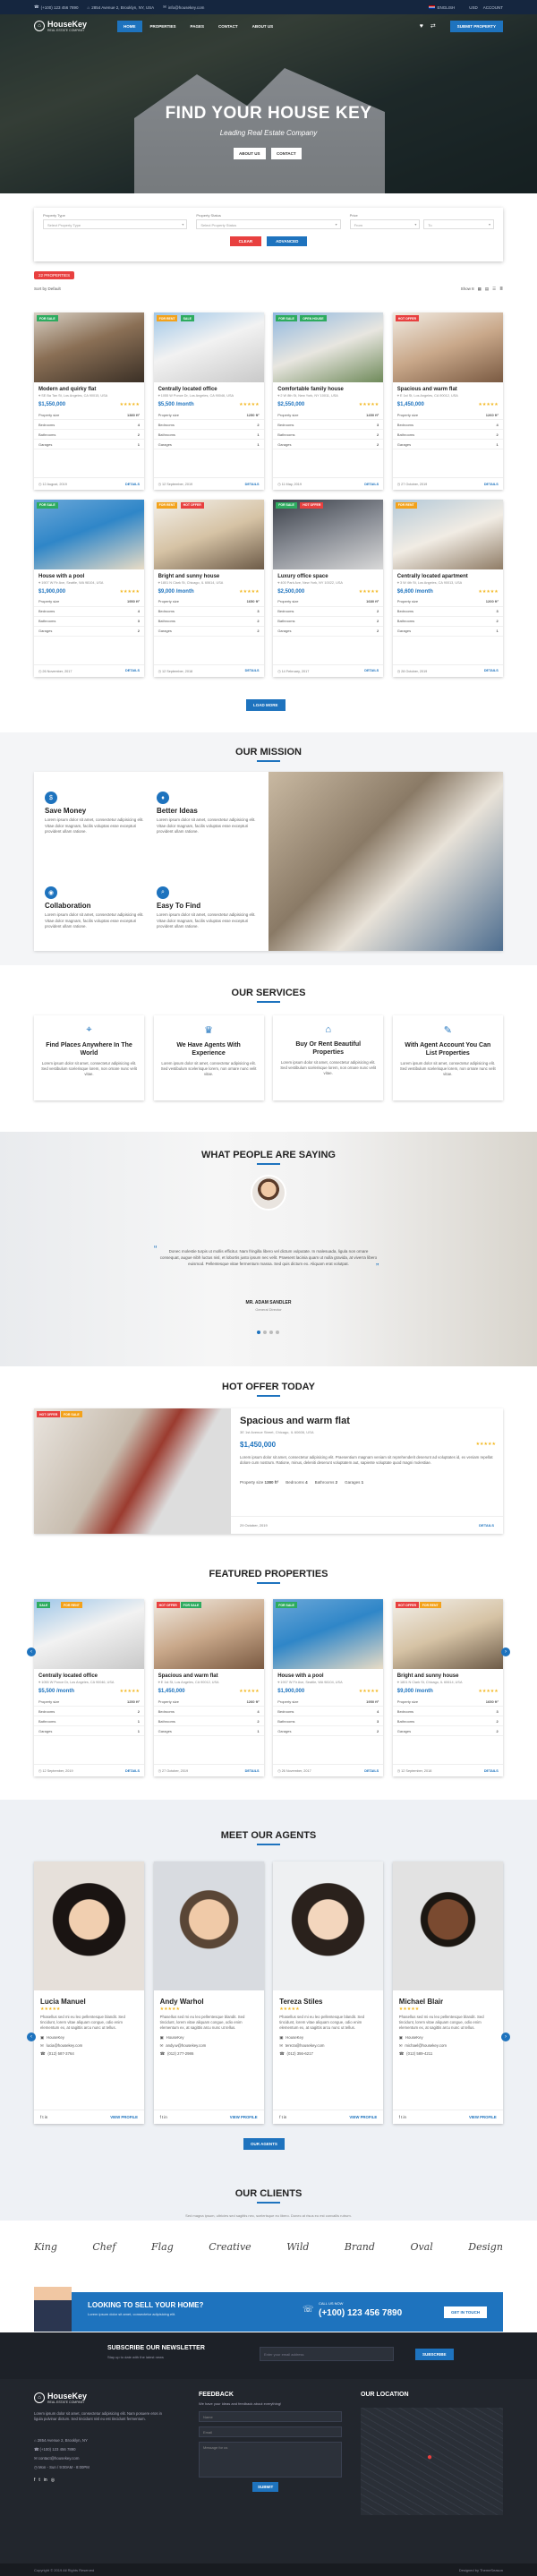 The height and width of the screenshot is (2576, 537). What do you see at coordinates (89, 1675) in the screenshot?
I see `property-title: Centrally located office` at bounding box center [89, 1675].